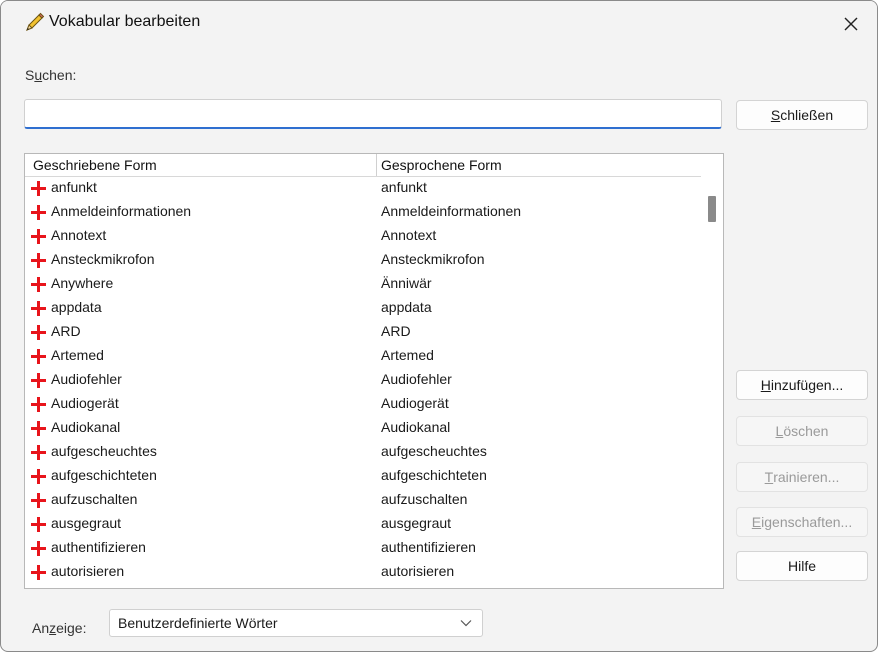 This screenshot has width=878, height=652. I want to click on written-form: anfunkt, so click(74, 187).